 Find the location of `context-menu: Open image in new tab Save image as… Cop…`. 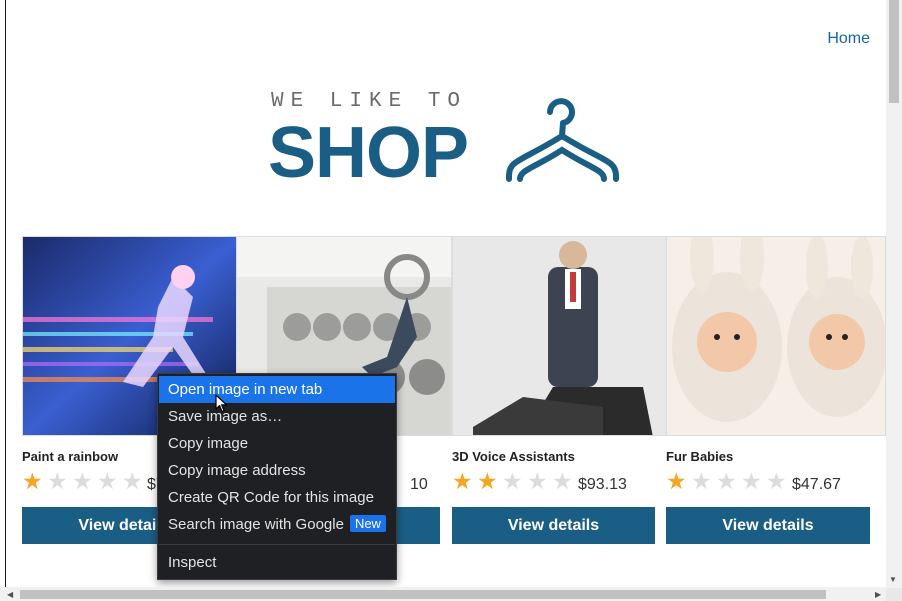

context-menu: Open image in new tab Save image as… Cop… is located at coordinates (277, 476).